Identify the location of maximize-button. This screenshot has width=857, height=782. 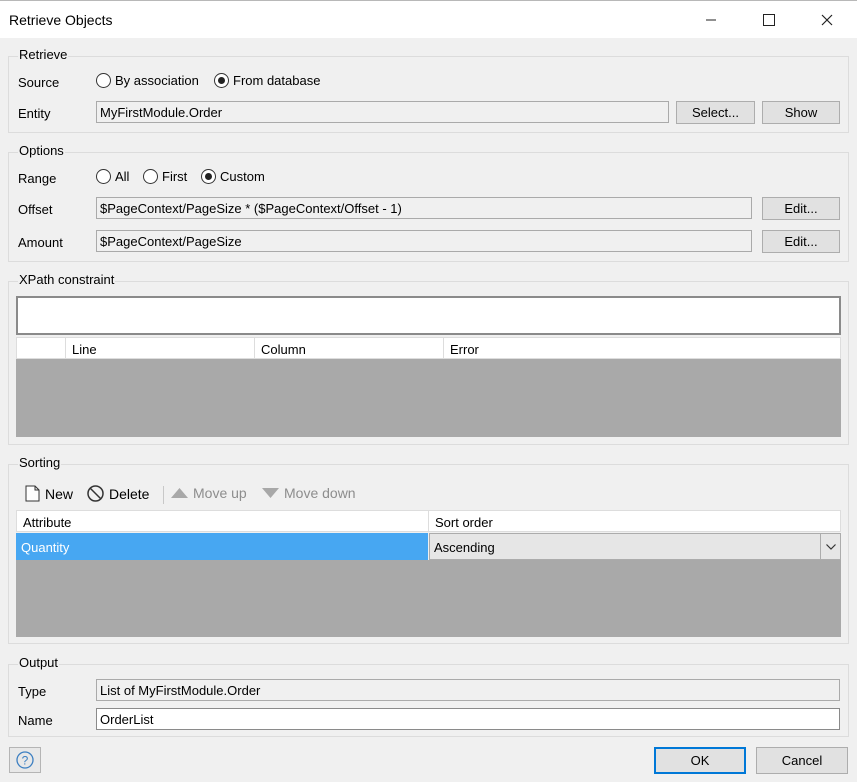
(769, 20).